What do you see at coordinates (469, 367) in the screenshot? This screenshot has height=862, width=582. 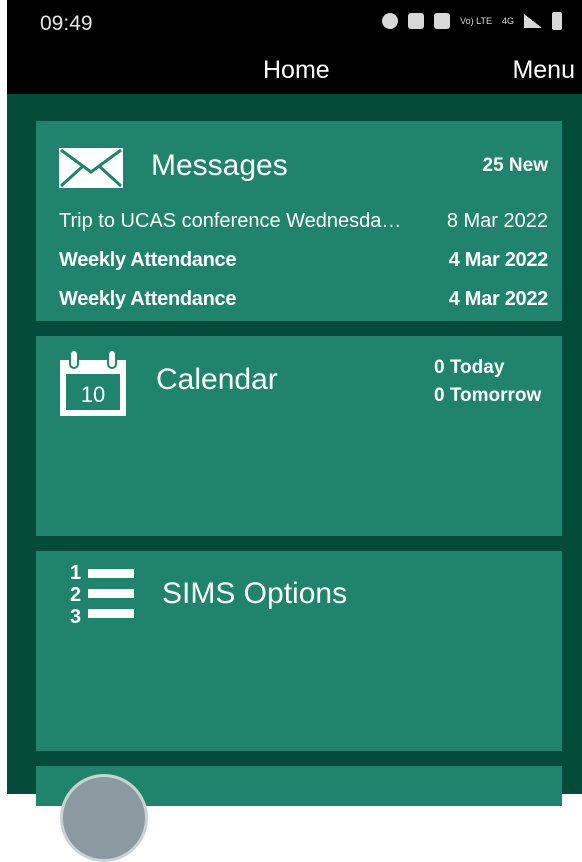 I see `calendar-today-count: 0 Today` at bounding box center [469, 367].